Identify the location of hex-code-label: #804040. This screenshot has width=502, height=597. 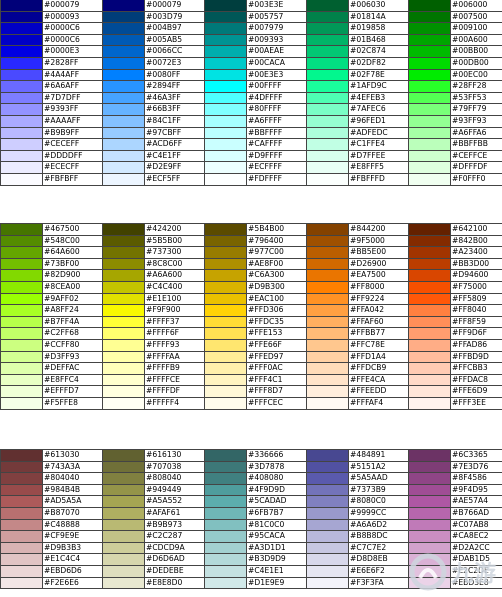
(72, 478).